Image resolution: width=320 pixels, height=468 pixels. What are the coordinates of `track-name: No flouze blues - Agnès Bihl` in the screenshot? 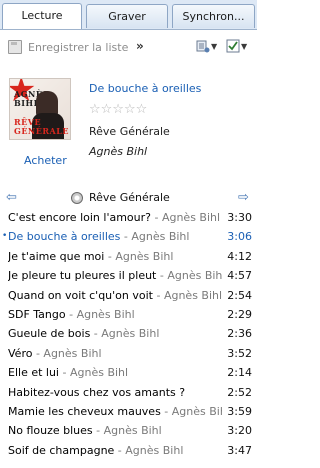 It's located at (115, 430).